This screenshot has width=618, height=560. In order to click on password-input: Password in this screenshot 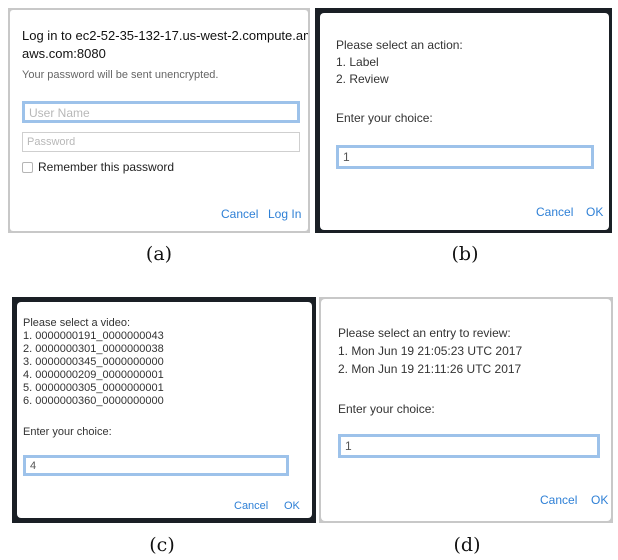, I will do `click(161, 142)`.